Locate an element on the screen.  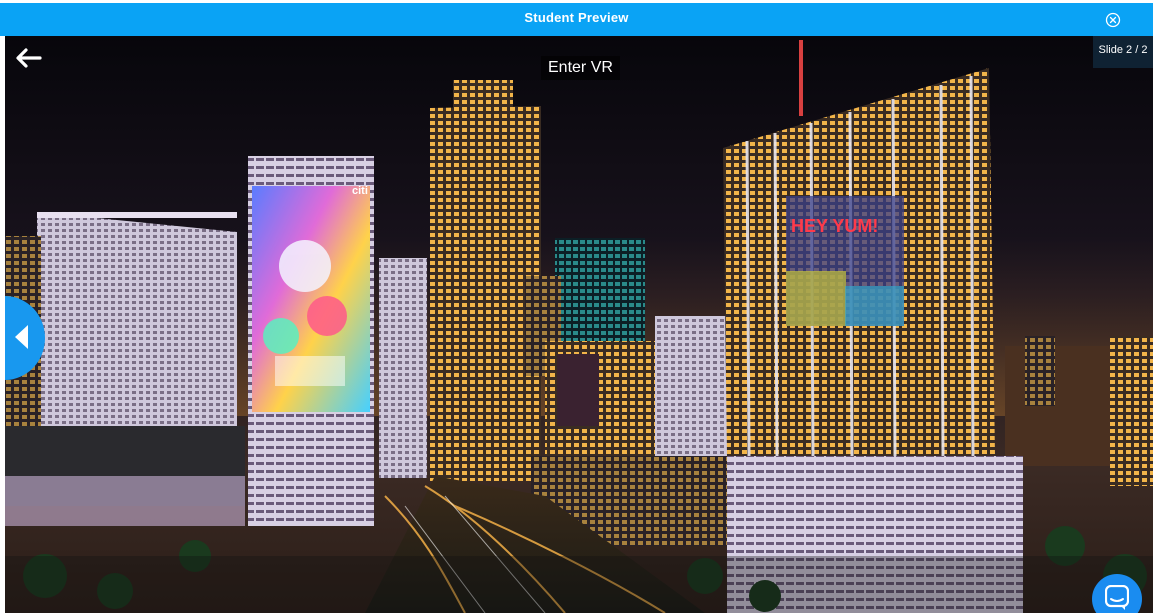
chevron-left-icon is located at coordinates (21, 337).